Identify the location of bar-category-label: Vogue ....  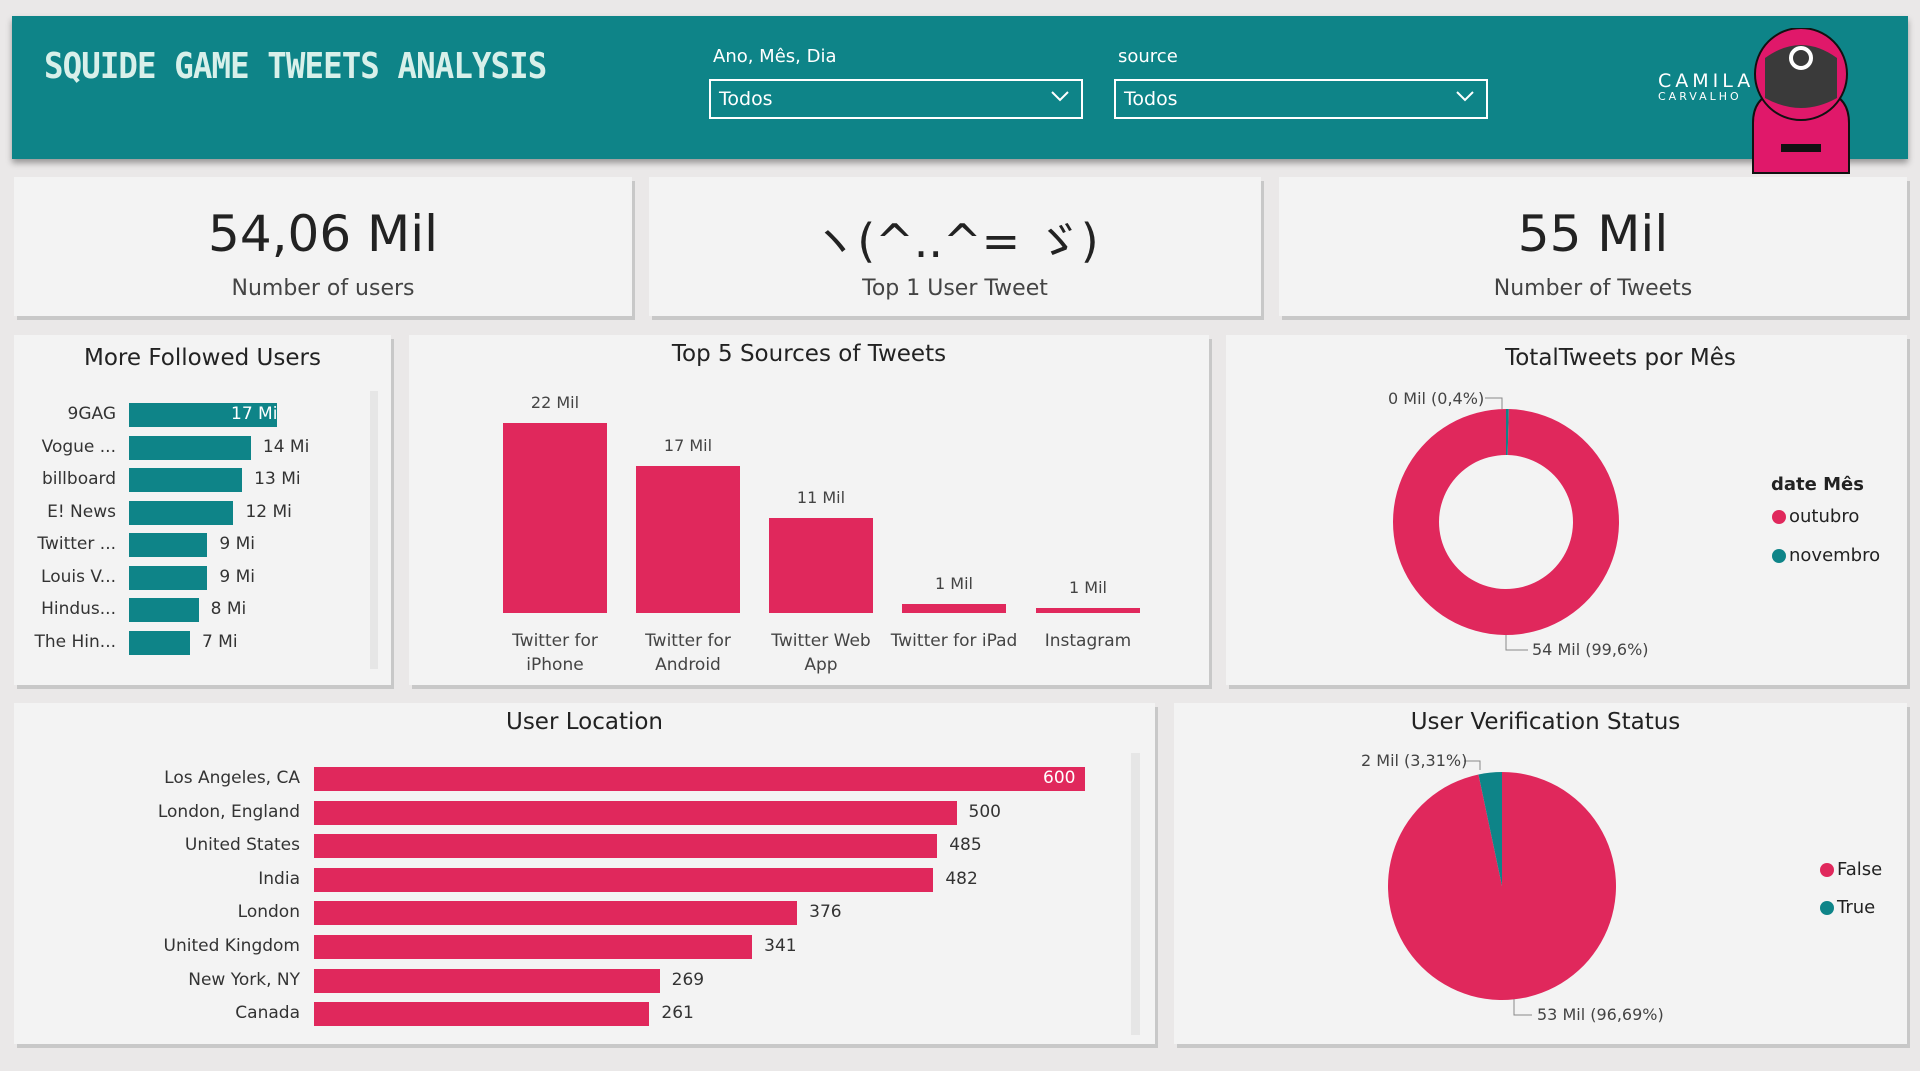
(78, 446).